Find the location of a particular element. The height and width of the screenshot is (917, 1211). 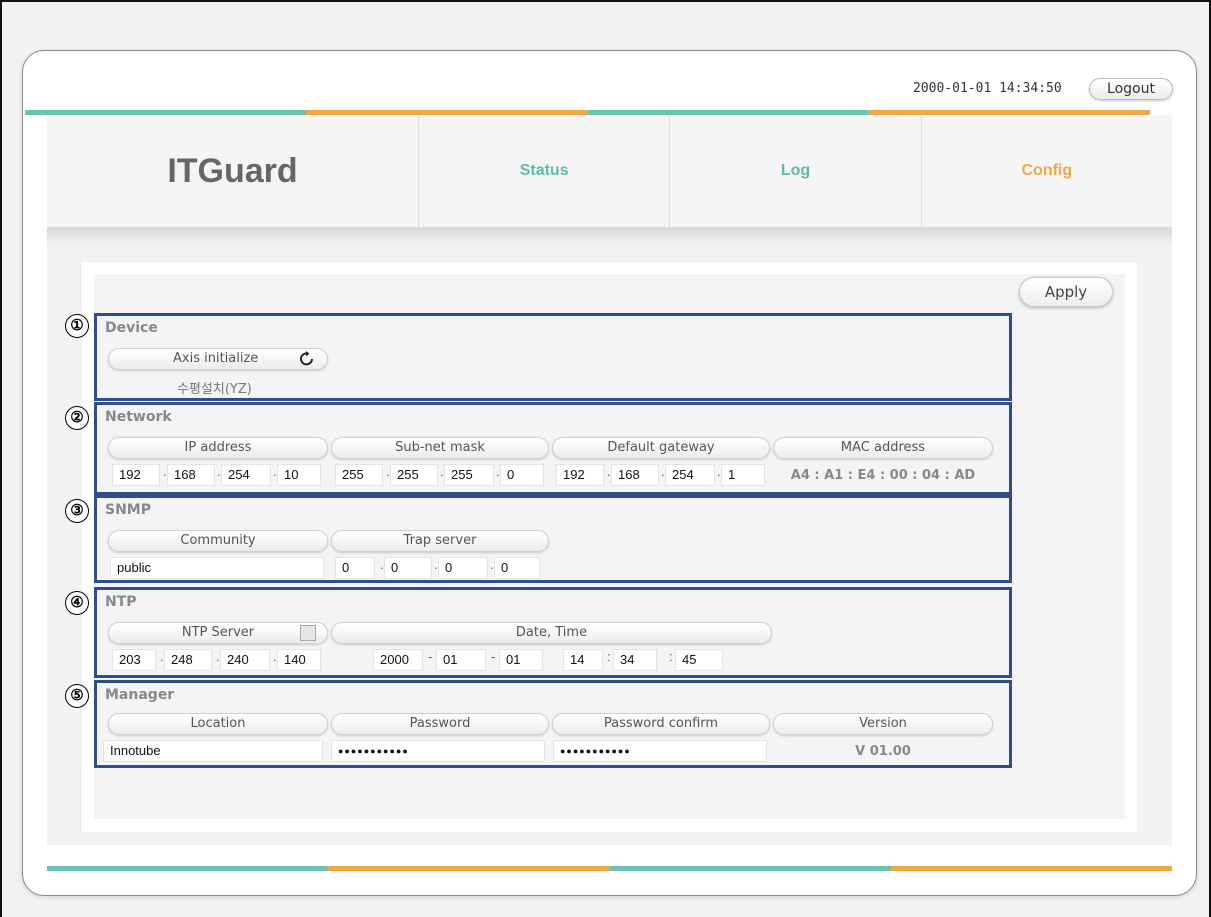

section-number-5: ⑤ is located at coordinates (77, 696).